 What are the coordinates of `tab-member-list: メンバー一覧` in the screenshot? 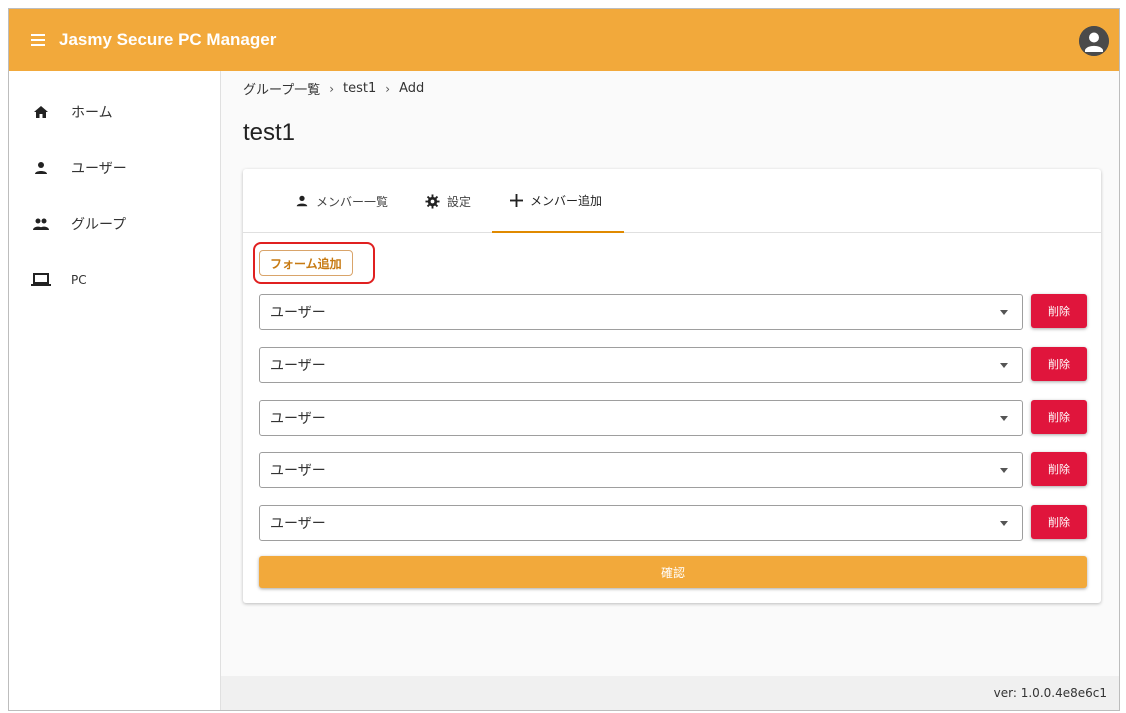 It's located at (341, 201).